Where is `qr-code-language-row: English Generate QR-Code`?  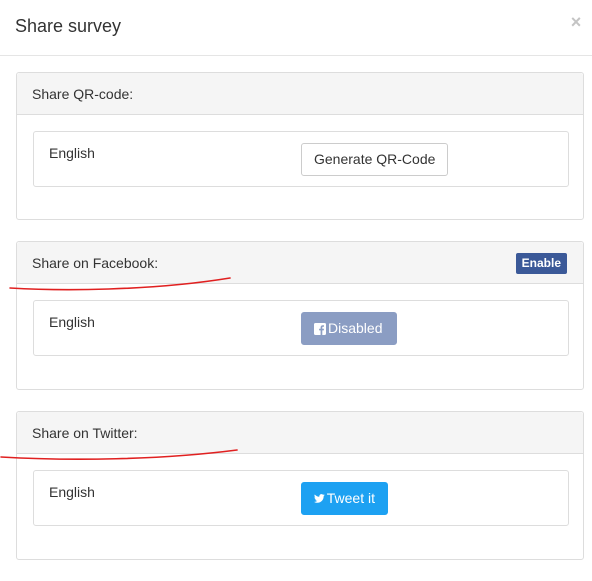
qr-code-language-row: English Generate QR-Code is located at coordinates (301, 159).